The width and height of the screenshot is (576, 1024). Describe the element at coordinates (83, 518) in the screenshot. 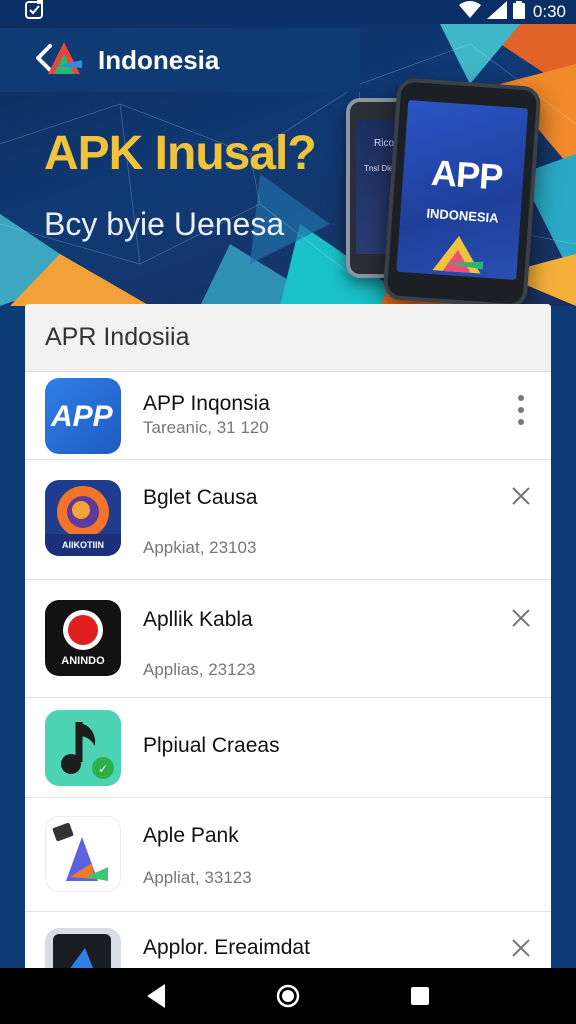

I see `firefox-style-icon: AIIKOTIIN` at that location.